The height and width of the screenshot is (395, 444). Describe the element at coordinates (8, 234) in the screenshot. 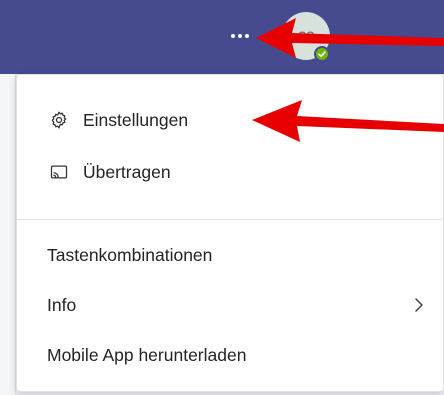

I see `background-panel` at that location.